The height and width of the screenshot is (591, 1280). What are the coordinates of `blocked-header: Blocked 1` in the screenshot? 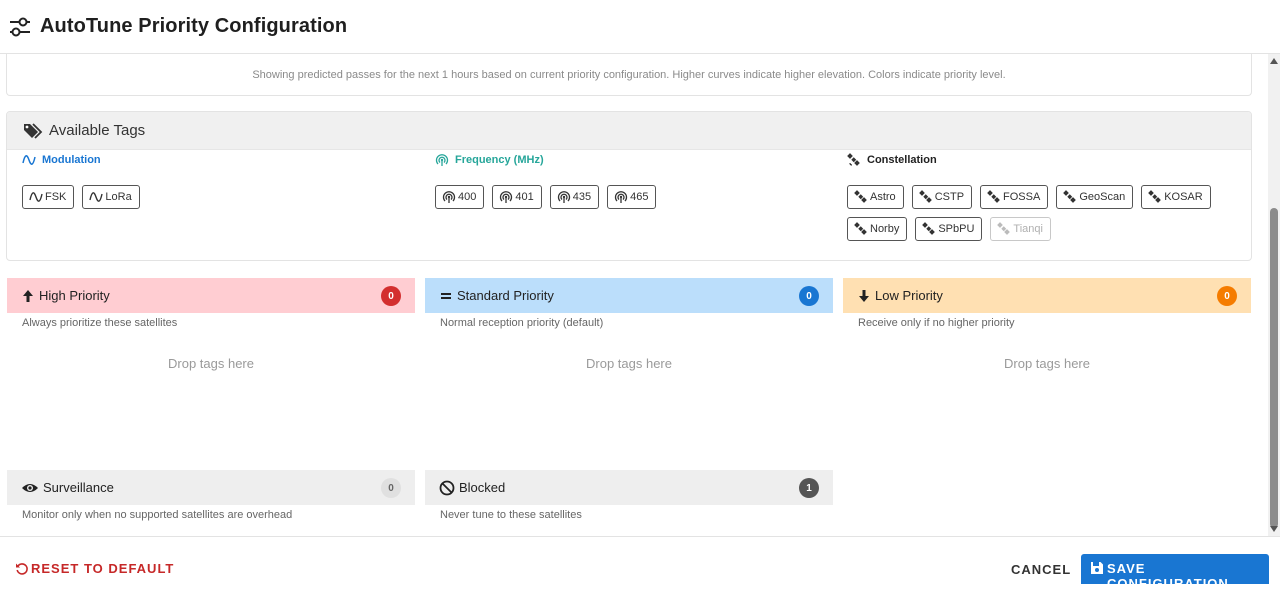 It's located at (629, 487).